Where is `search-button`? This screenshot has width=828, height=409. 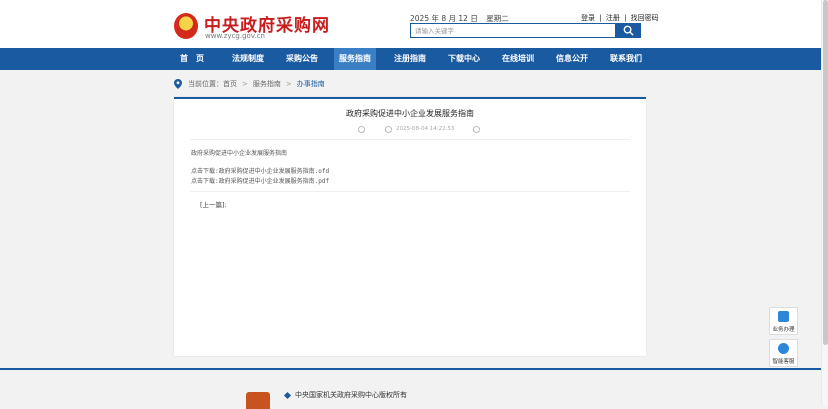 search-button is located at coordinates (628, 30).